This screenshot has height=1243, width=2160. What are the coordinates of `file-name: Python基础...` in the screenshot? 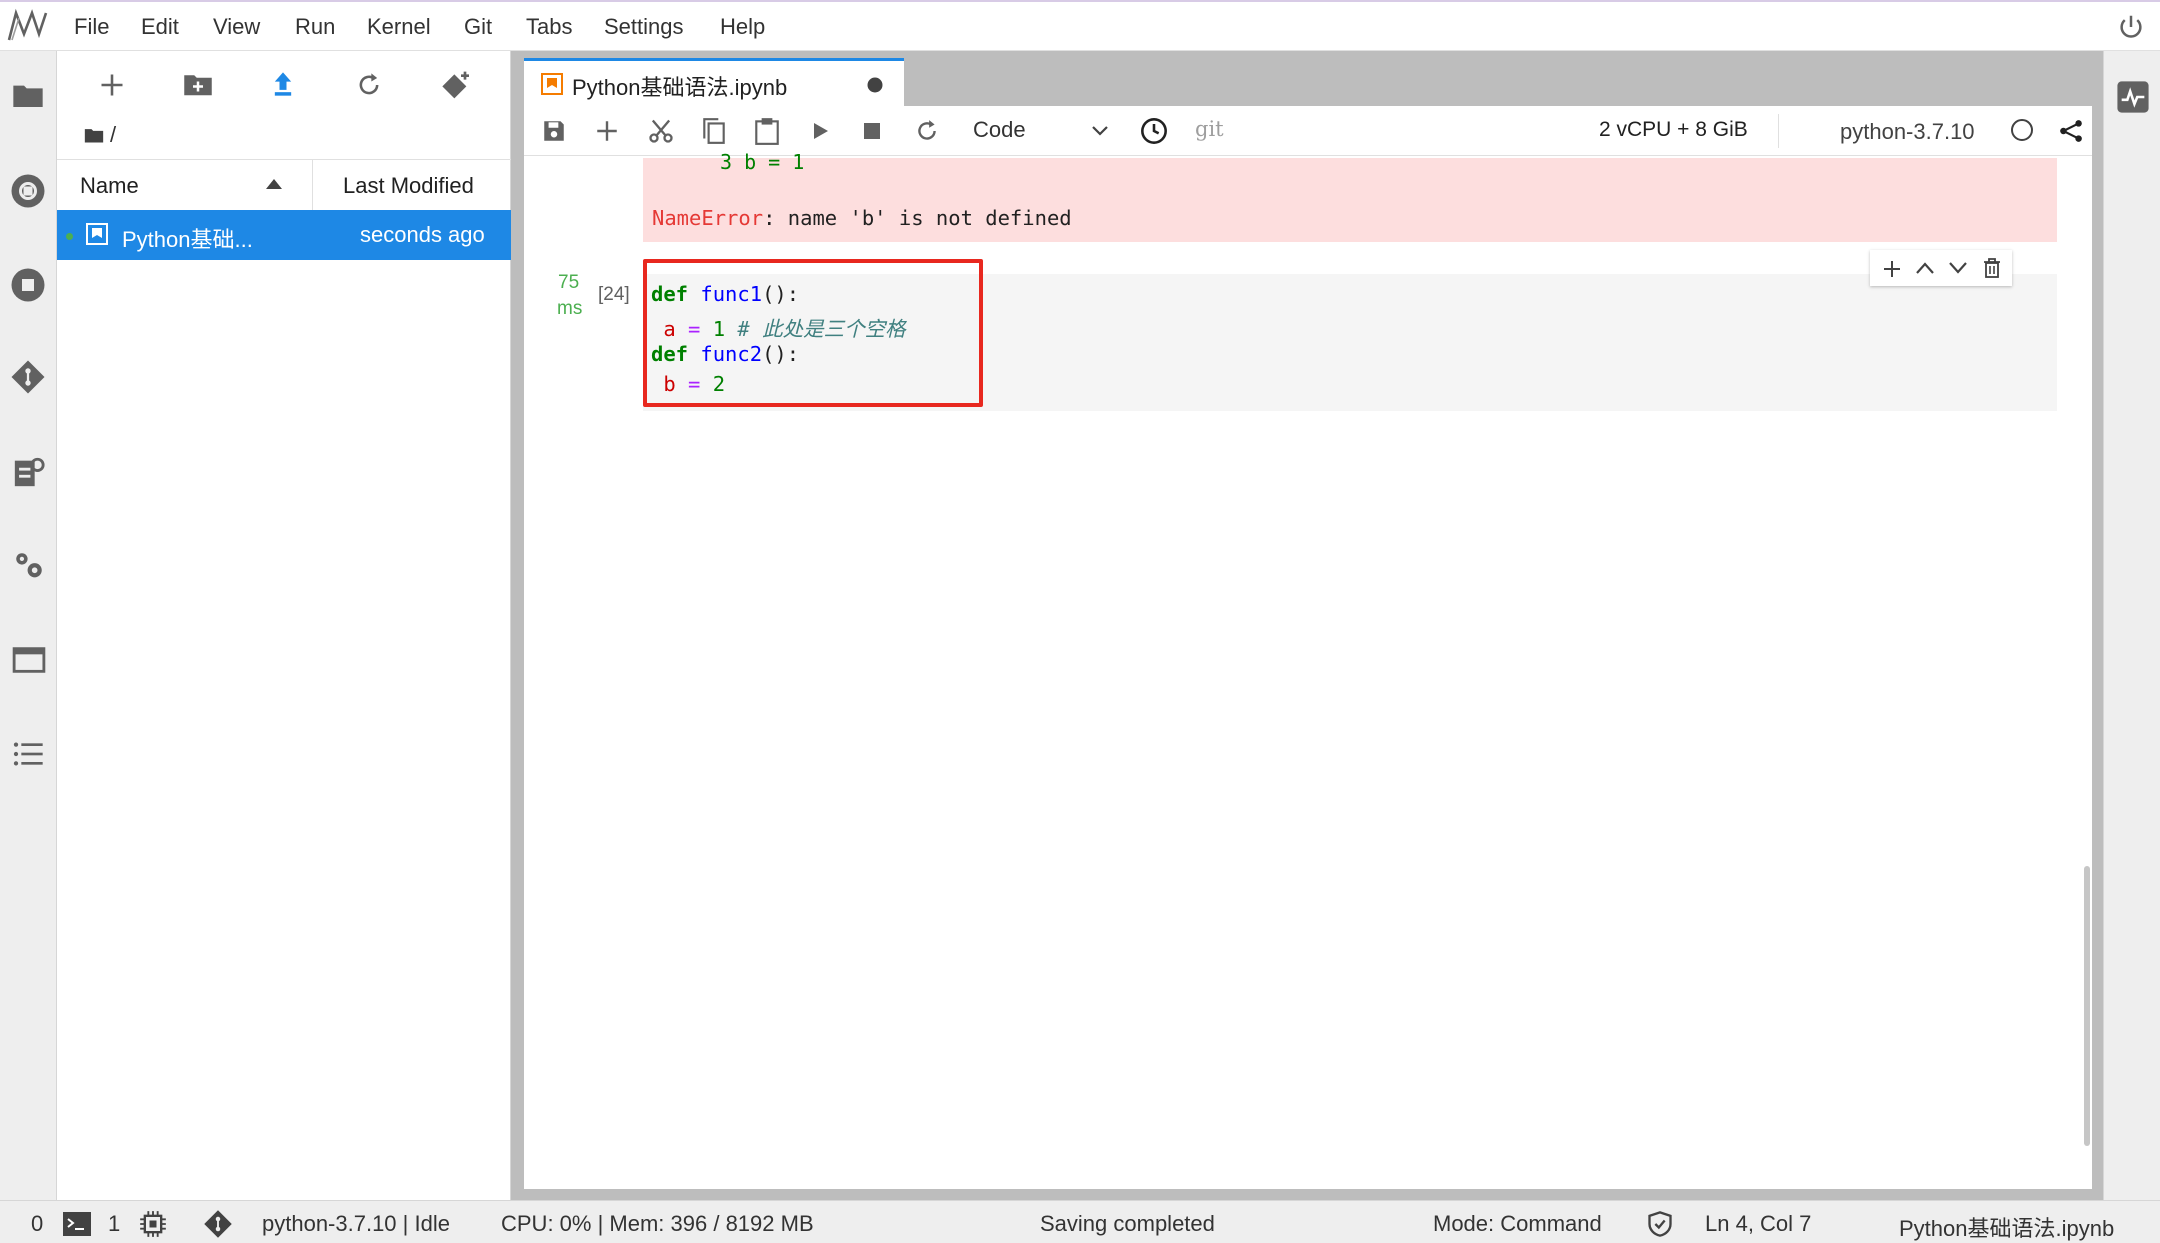 It's located at (187, 239).